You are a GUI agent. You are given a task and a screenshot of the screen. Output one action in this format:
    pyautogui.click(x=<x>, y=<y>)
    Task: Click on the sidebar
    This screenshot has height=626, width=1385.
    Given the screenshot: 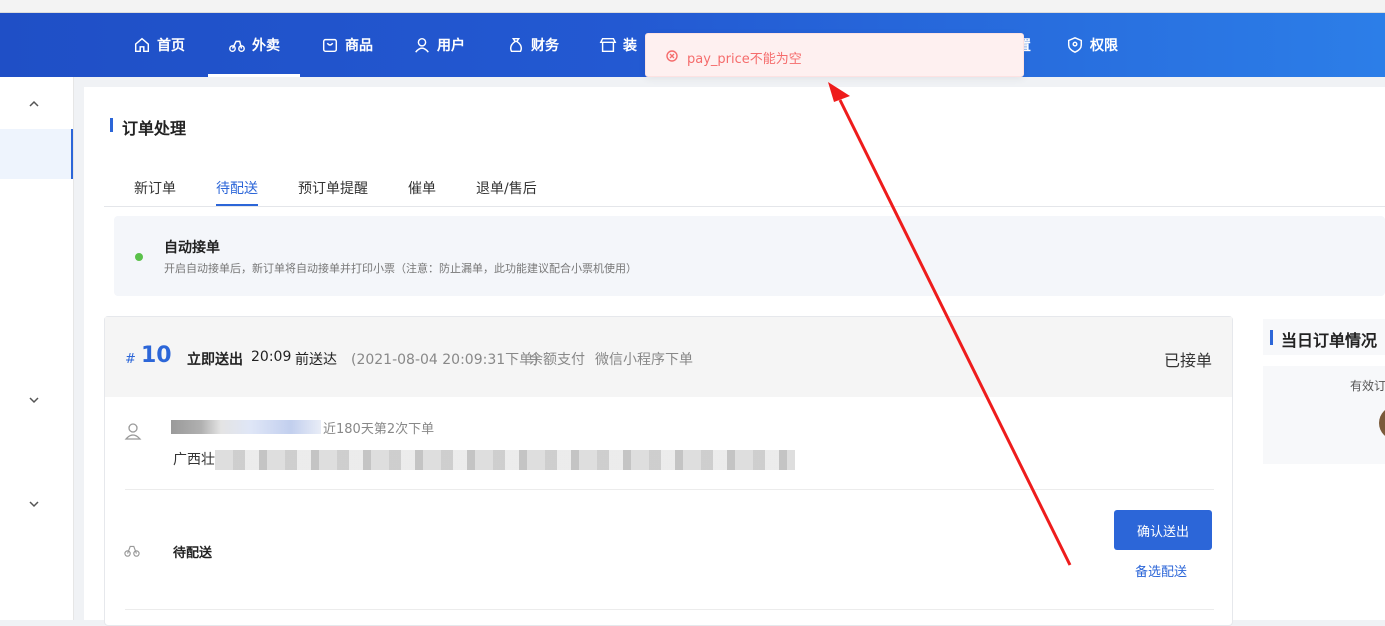 What is the action you would take?
    pyautogui.click(x=37, y=348)
    